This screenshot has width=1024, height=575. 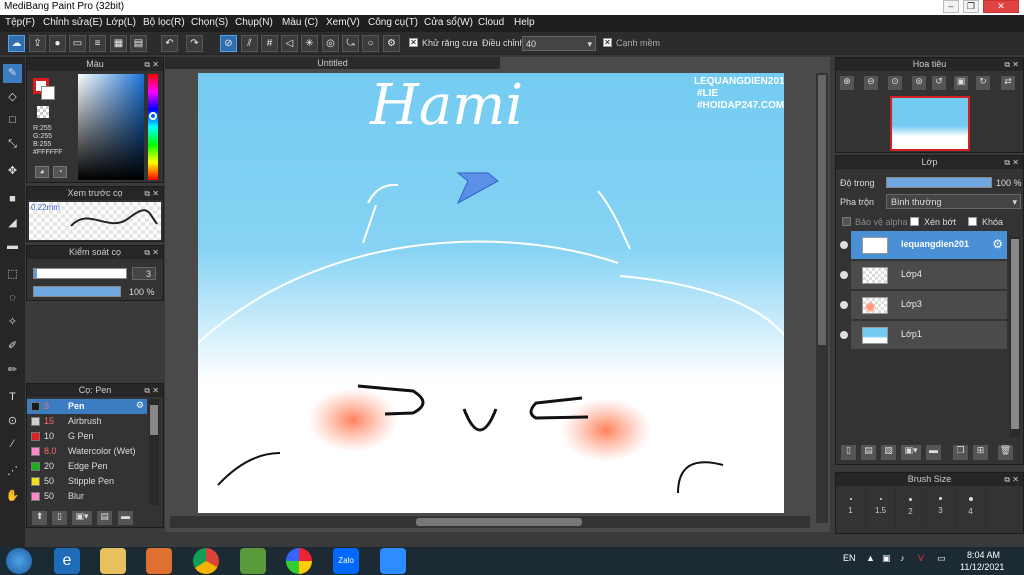 I want to click on sharp-edge-checkbox: ✕, so click(x=607, y=42).